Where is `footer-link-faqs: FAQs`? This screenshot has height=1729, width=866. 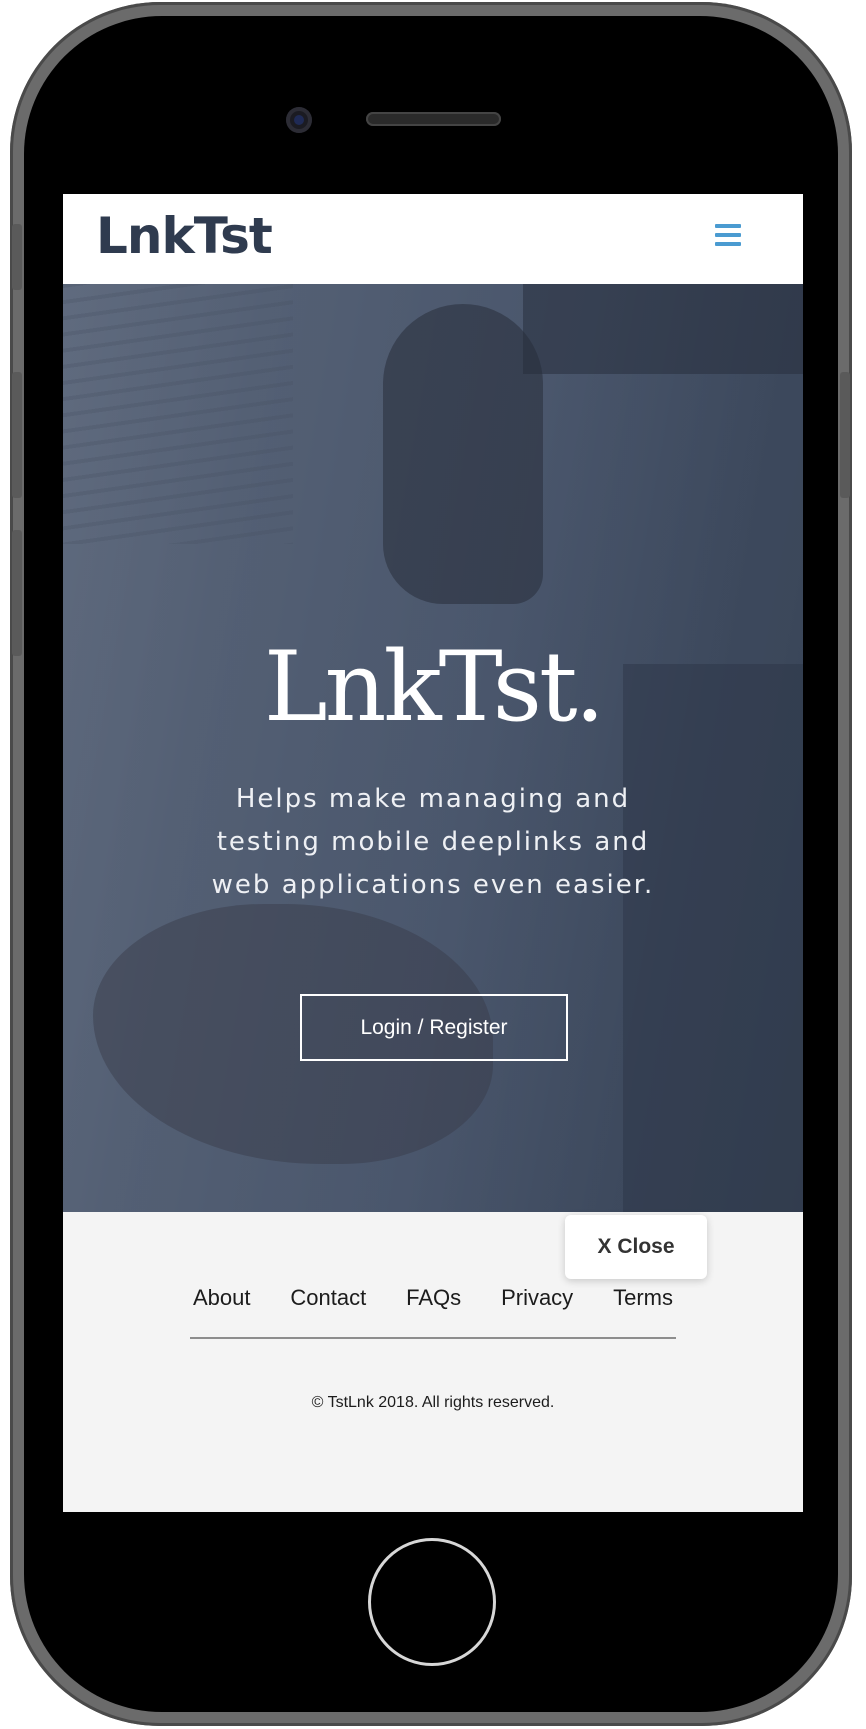 footer-link-faqs: FAQs is located at coordinates (433, 1298).